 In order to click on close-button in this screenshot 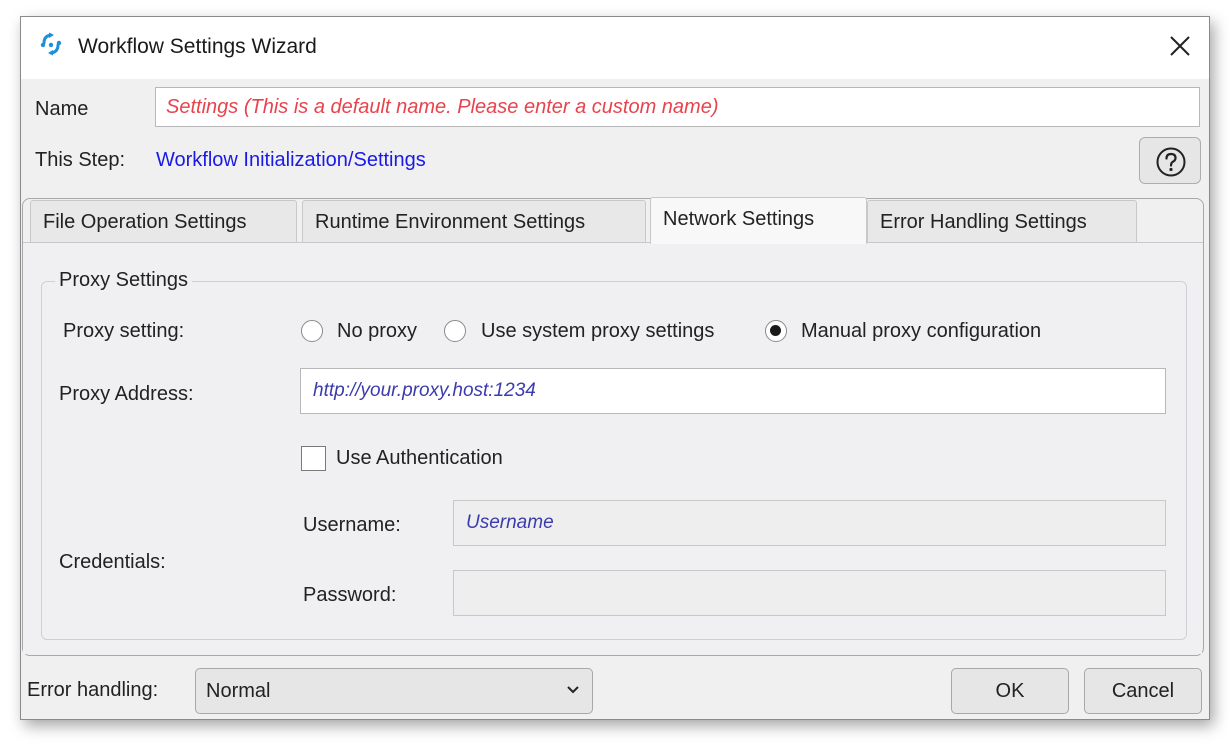, I will do `click(1180, 46)`.